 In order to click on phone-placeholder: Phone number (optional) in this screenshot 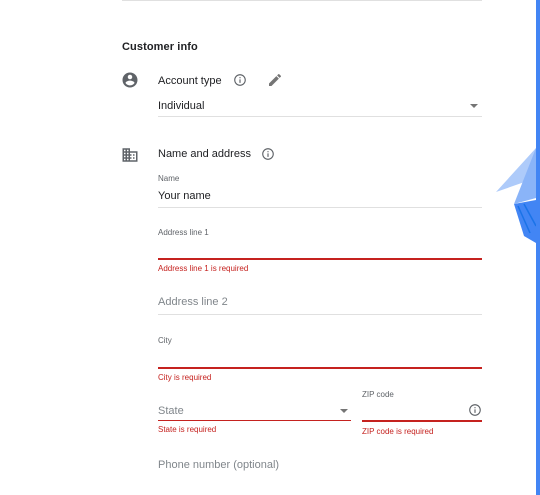, I will do `click(218, 465)`.